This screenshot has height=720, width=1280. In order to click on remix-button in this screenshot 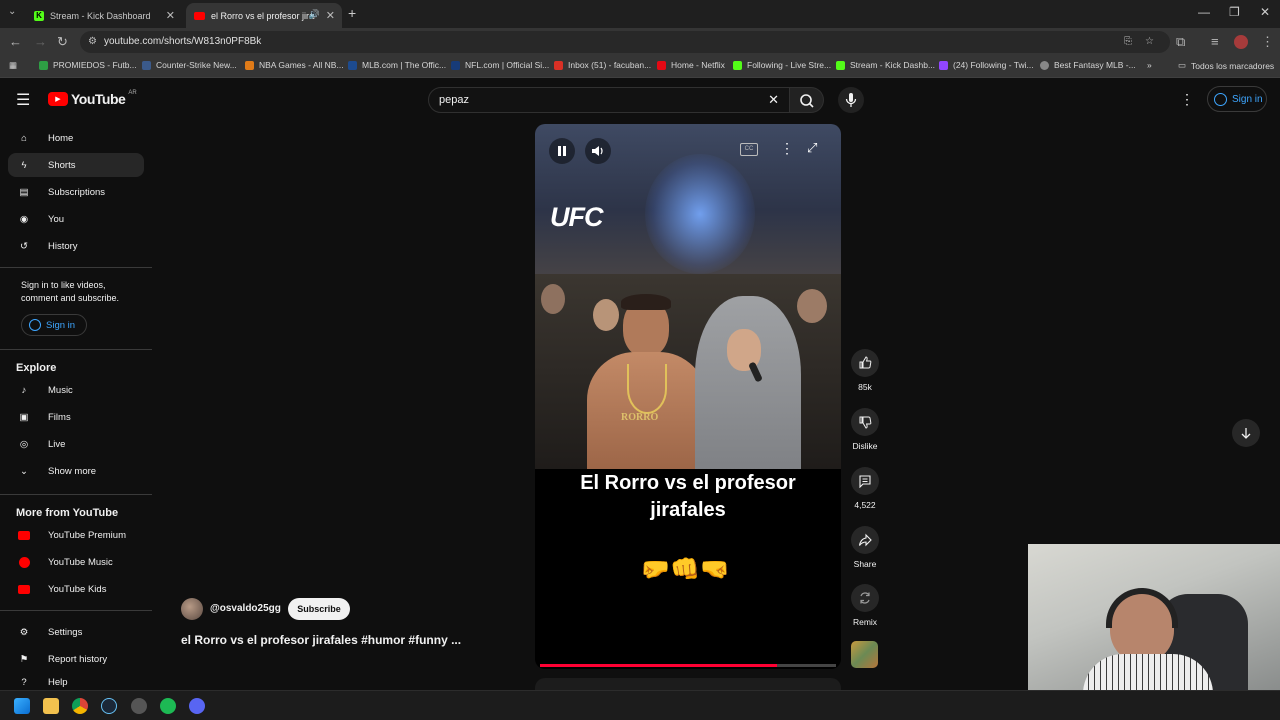, I will do `click(865, 598)`.